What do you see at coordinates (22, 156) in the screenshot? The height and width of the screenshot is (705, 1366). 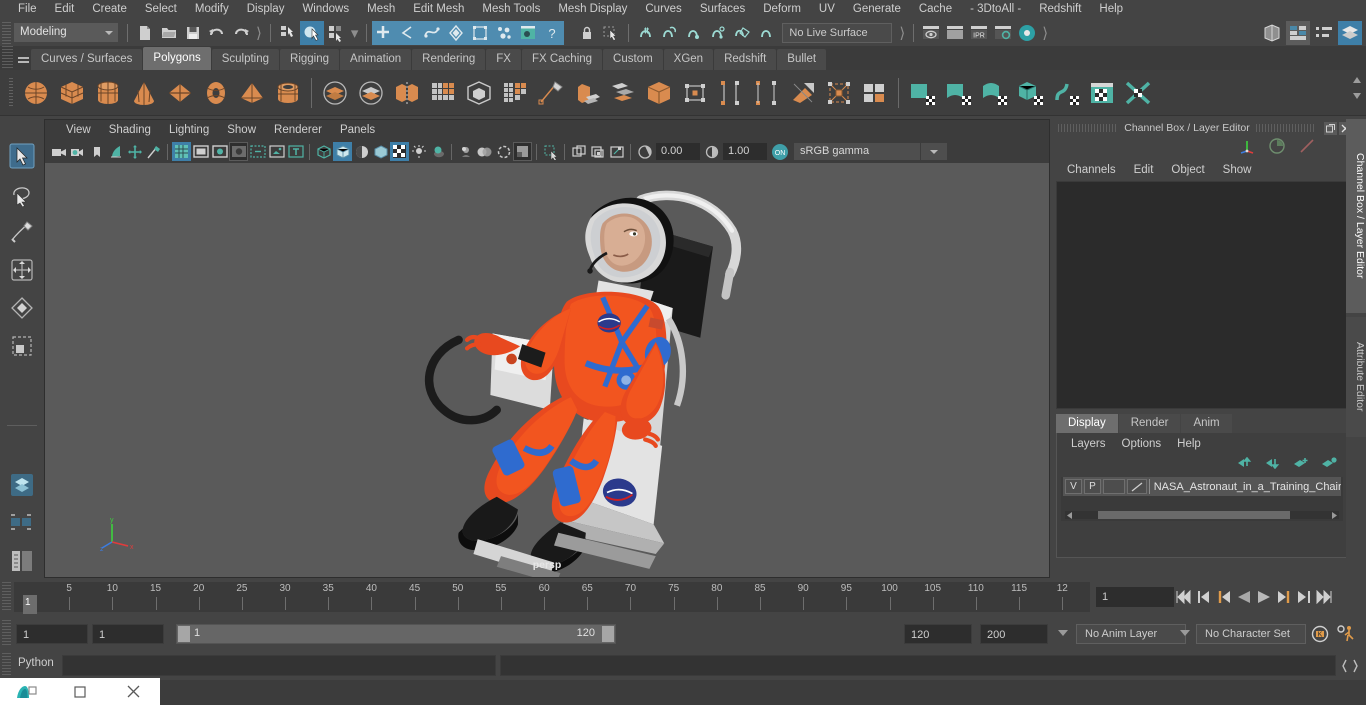 I see `select-tool` at bounding box center [22, 156].